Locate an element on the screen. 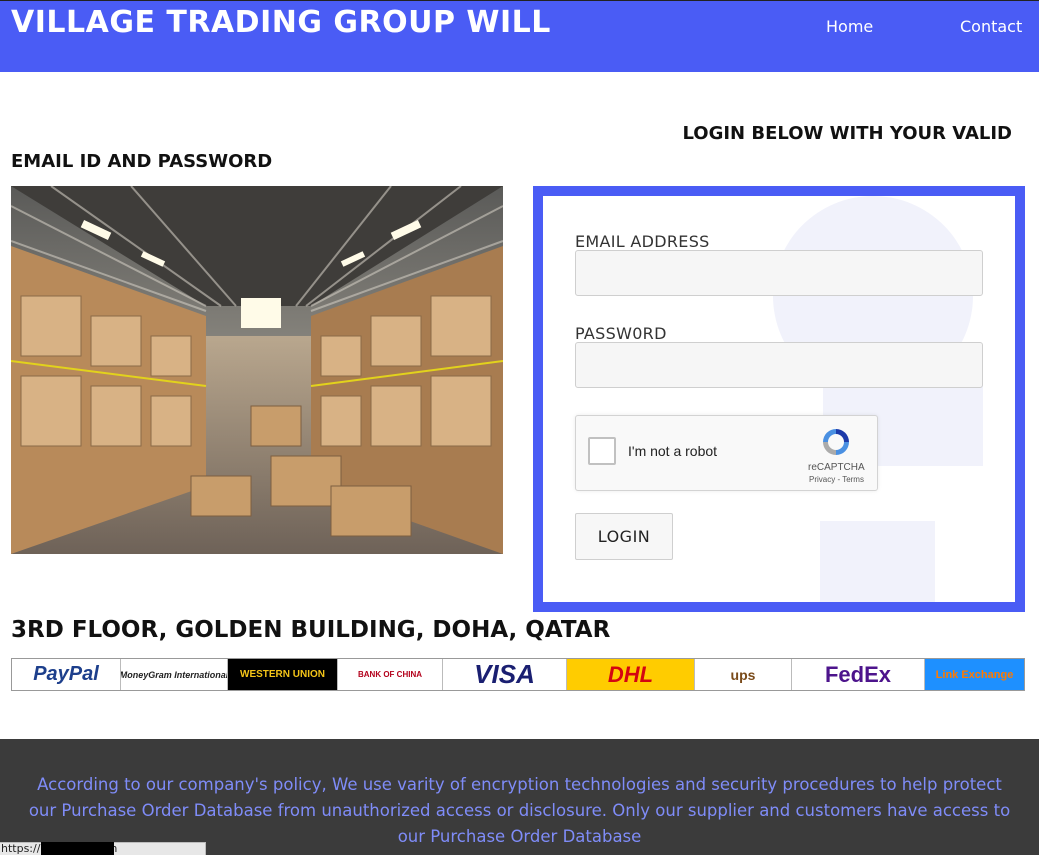 Image resolution: width=1039 pixels, height=855 pixels. bank-of-china-logo: BANK OF CHINA is located at coordinates (390, 674).